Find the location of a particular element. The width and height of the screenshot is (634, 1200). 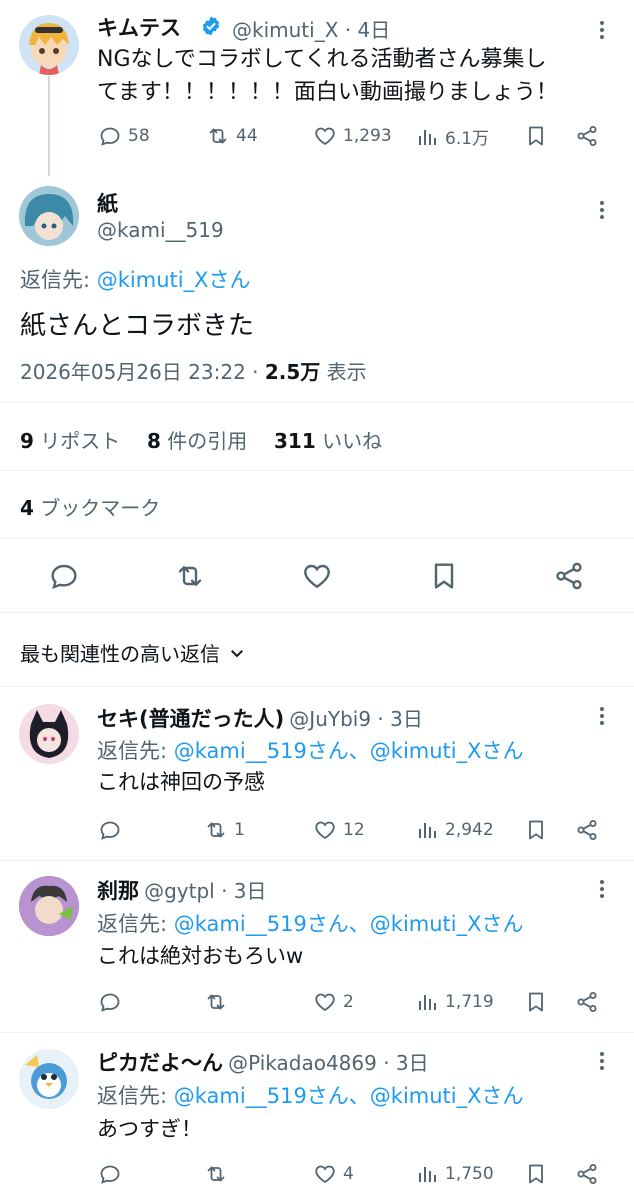

chevron-down-icon is located at coordinates (237, 653).